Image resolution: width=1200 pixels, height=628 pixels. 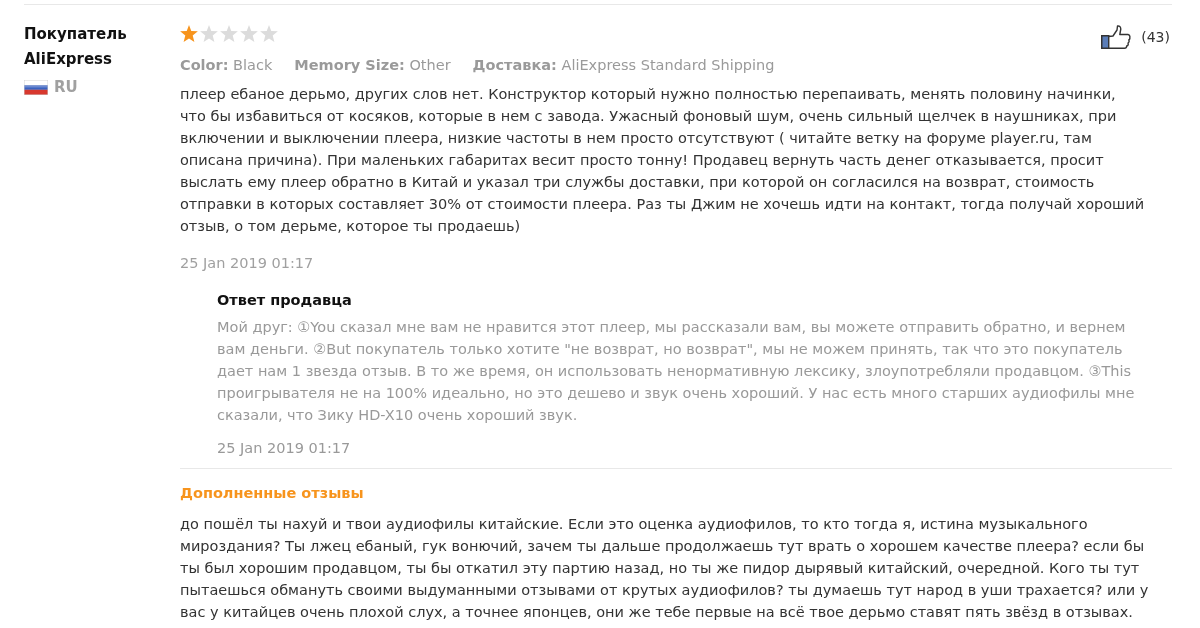 I want to click on review-date: 25 Jan 2019 01:17, so click(x=247, y=263).